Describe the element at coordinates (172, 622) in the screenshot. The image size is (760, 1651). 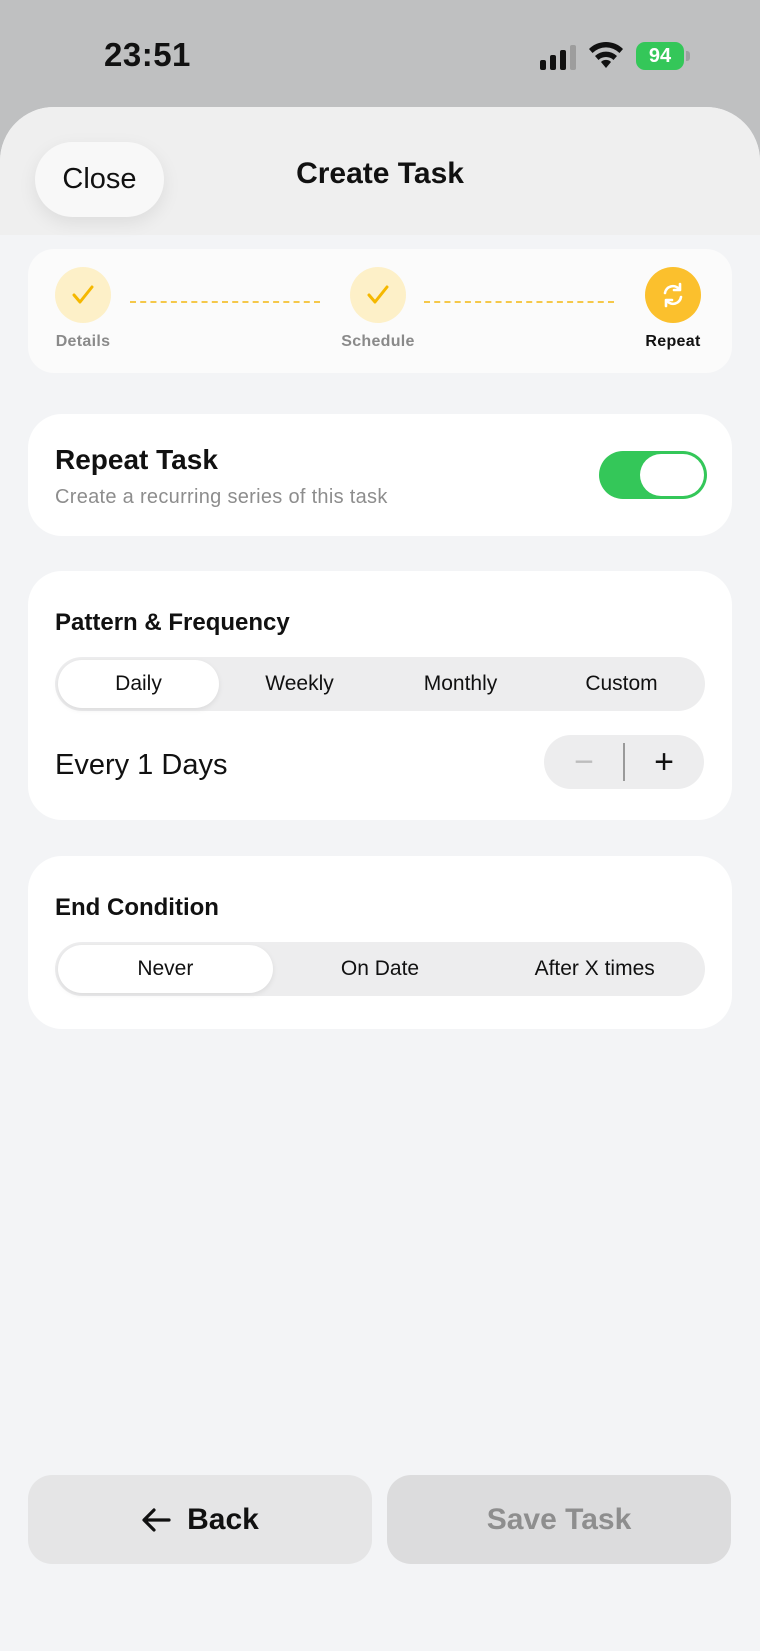
I see `pattern-frequency-heading: Pattern & Frequency` at that location.